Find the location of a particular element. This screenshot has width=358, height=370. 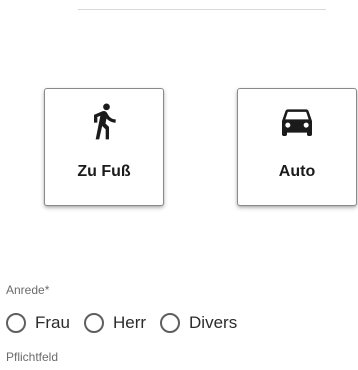

salutation-radio-group: Frau Herr Divers is located at coordinates (128, 323).